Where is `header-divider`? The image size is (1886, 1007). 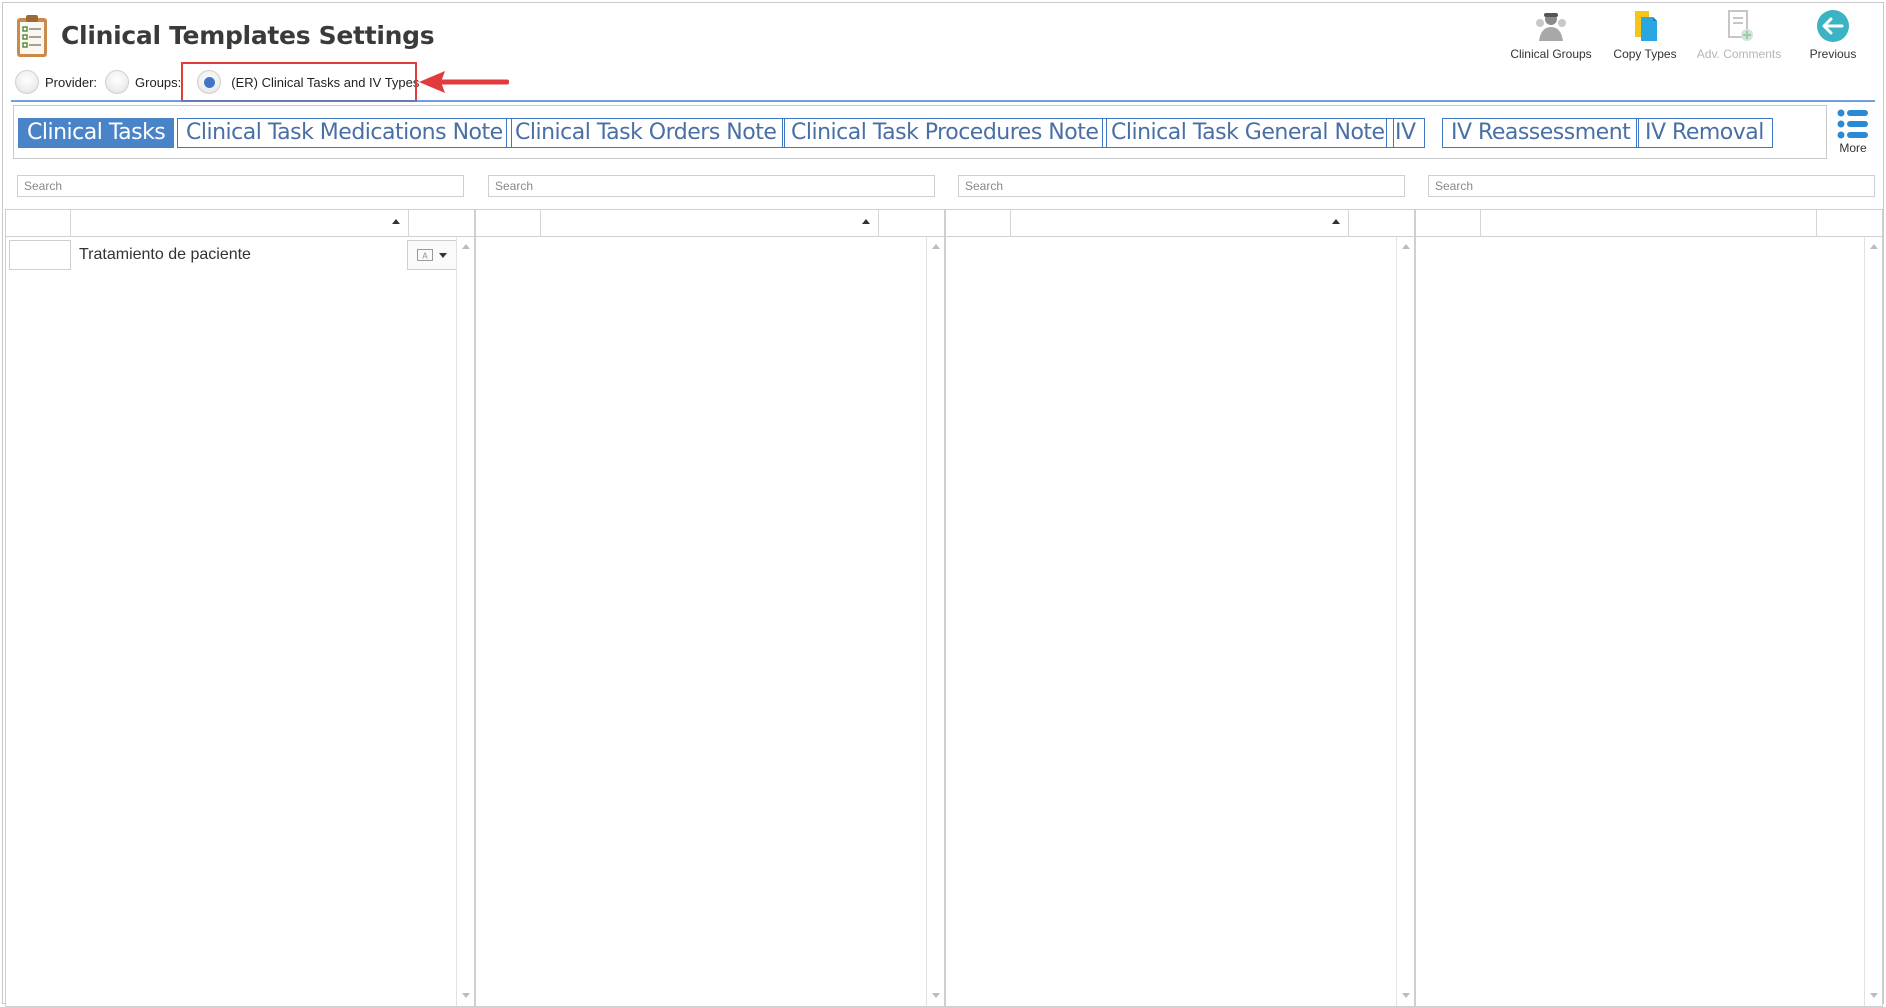 header-divider is located at coordinates (943, 101).